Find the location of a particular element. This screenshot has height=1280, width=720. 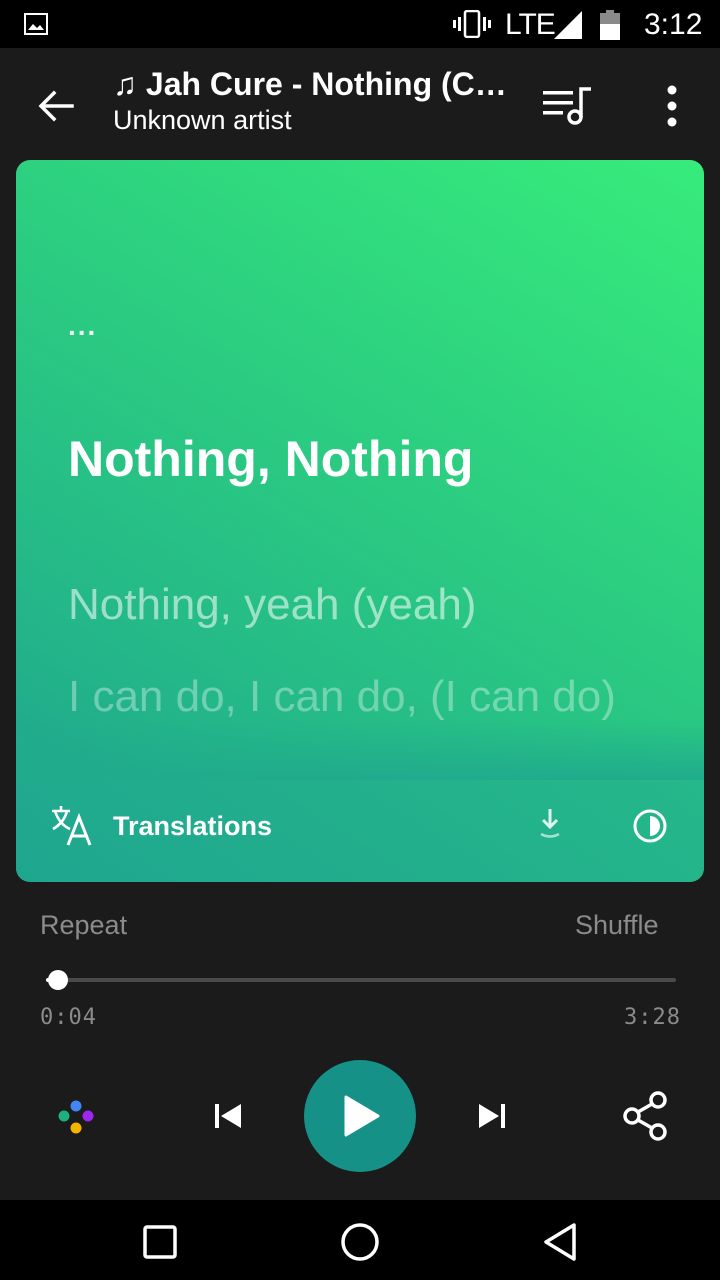

translate-icon is located at coordinates (72, 824).